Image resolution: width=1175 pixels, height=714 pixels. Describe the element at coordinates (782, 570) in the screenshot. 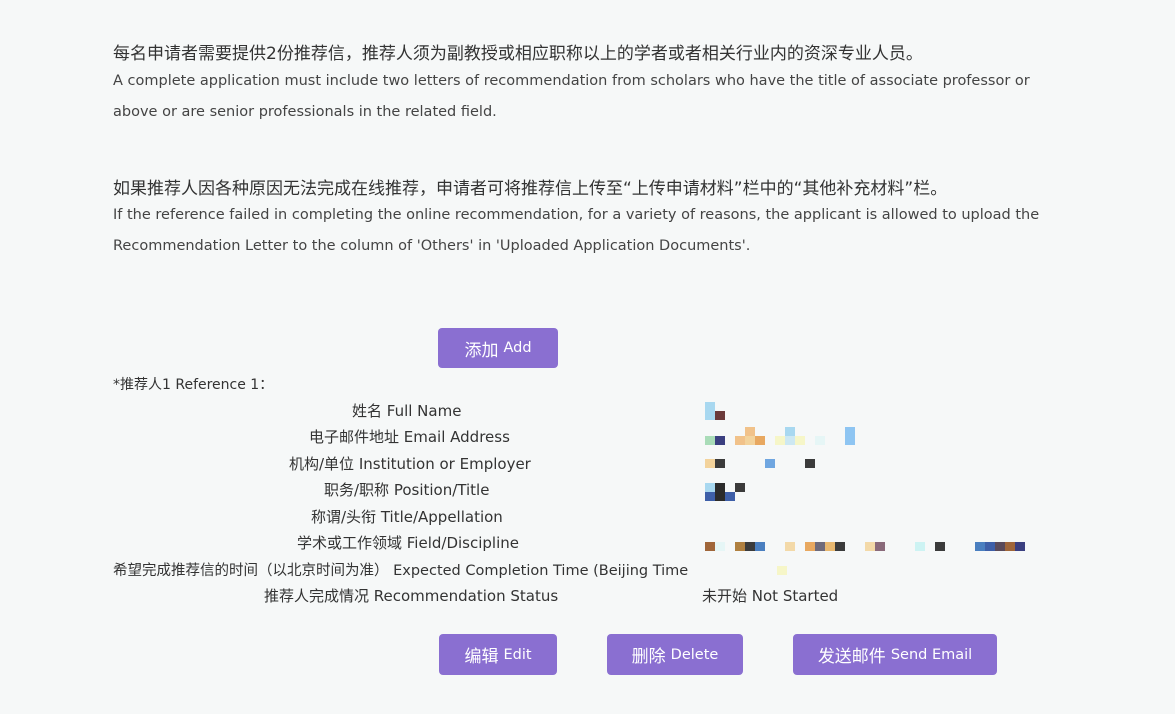

I see `completion-time-value-redacted` at that location.